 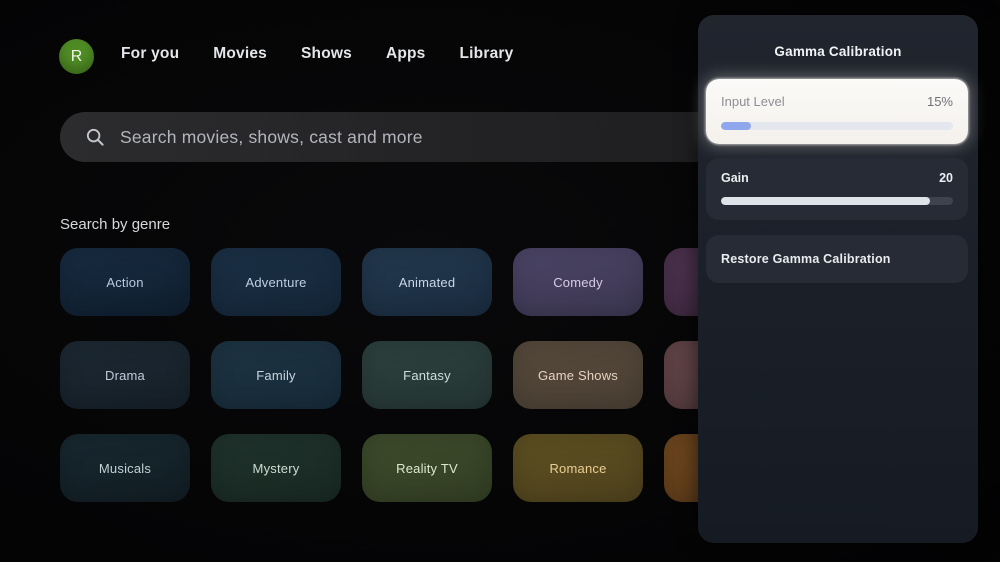 I want to click on tab-shows: Shows, so click(x=326, y=54).